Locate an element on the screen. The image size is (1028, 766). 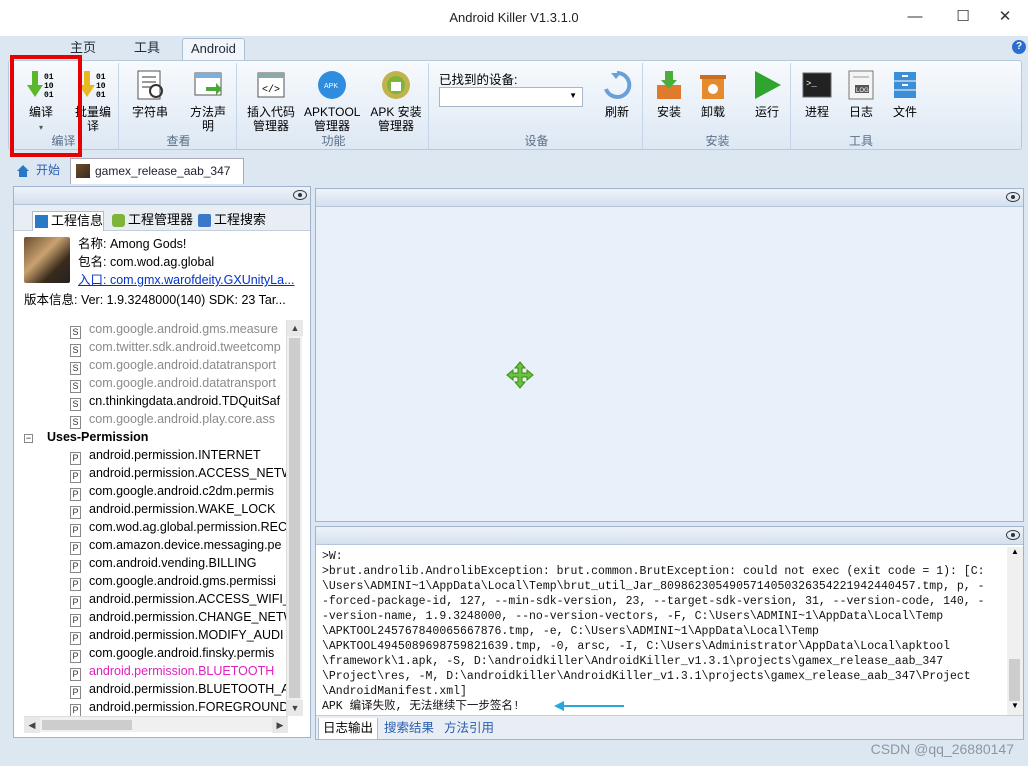
strings-button: 字符串 is located at coordinates (150, 93).